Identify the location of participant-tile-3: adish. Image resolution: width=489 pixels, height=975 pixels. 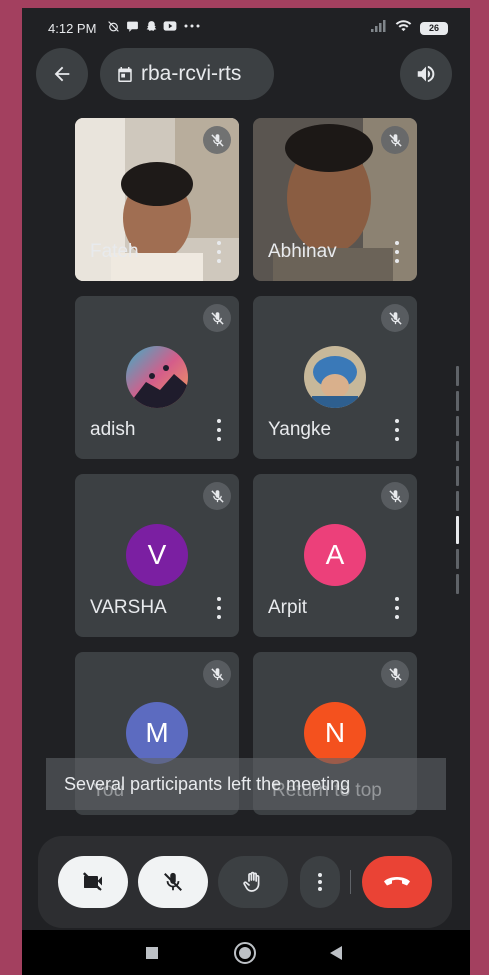
(157, 377).